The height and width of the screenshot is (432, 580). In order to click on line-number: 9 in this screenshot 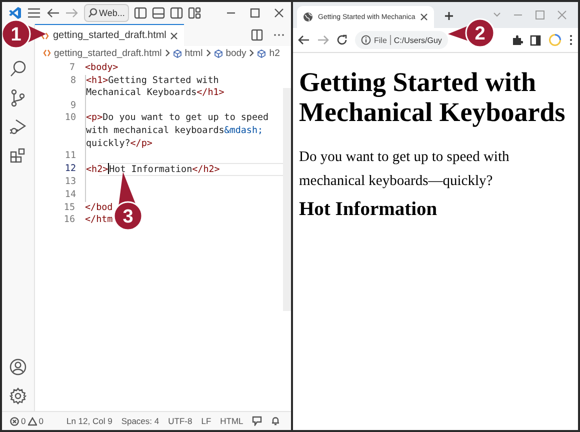, I will do `click(73, 106)`.